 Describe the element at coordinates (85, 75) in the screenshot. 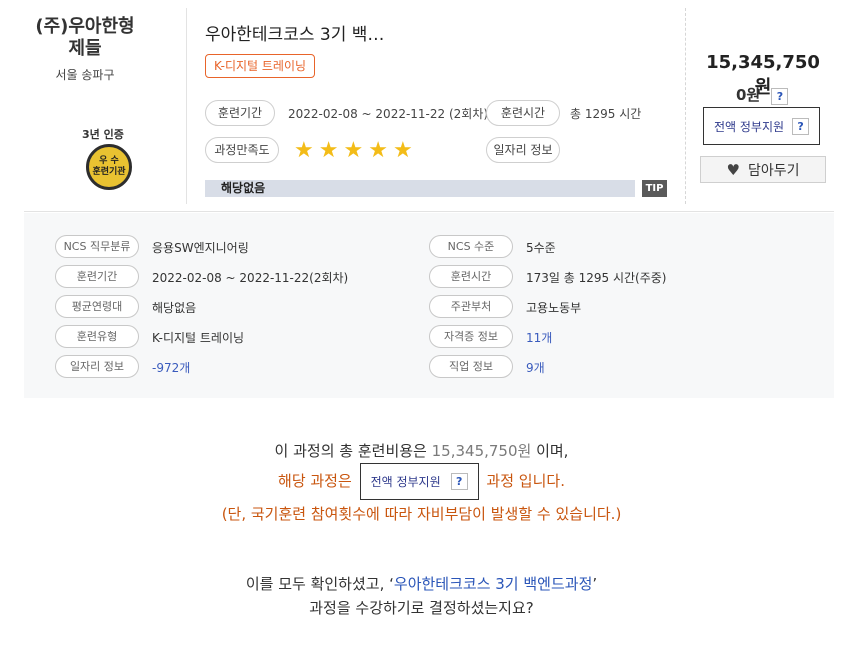

I see `company-location: 서울 송파구` at that location.